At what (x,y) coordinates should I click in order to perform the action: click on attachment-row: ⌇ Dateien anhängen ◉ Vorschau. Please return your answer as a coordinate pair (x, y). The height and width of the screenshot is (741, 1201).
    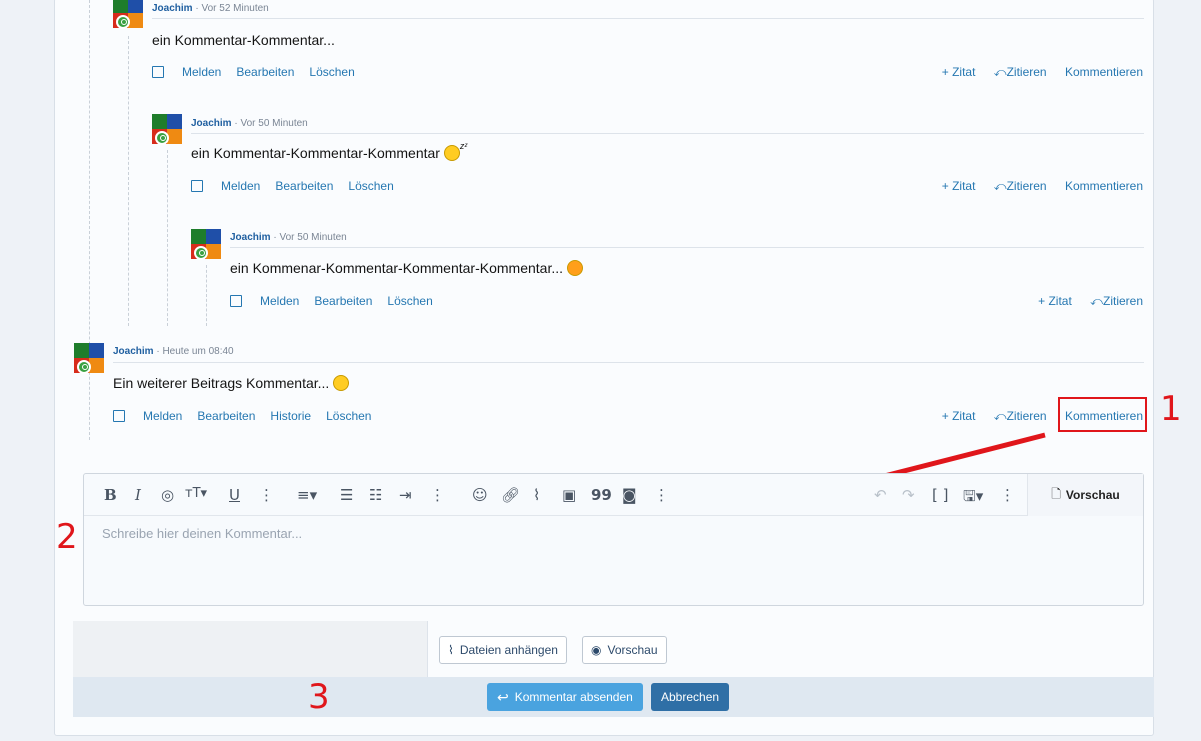
    Looking at the image, I should click on (613, 649).